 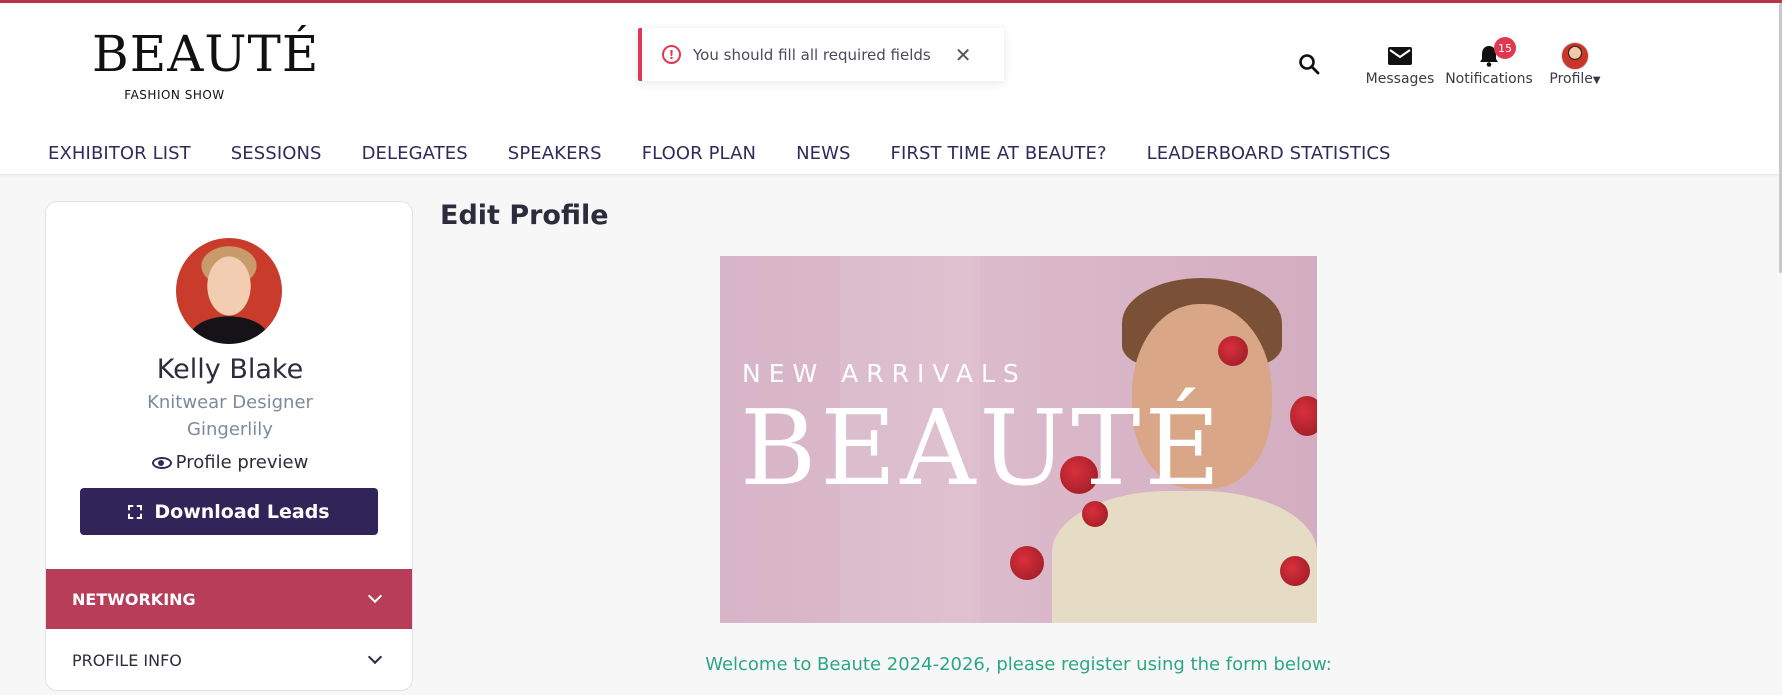 I want to click on search-icon, so click(x=1309, y=64).